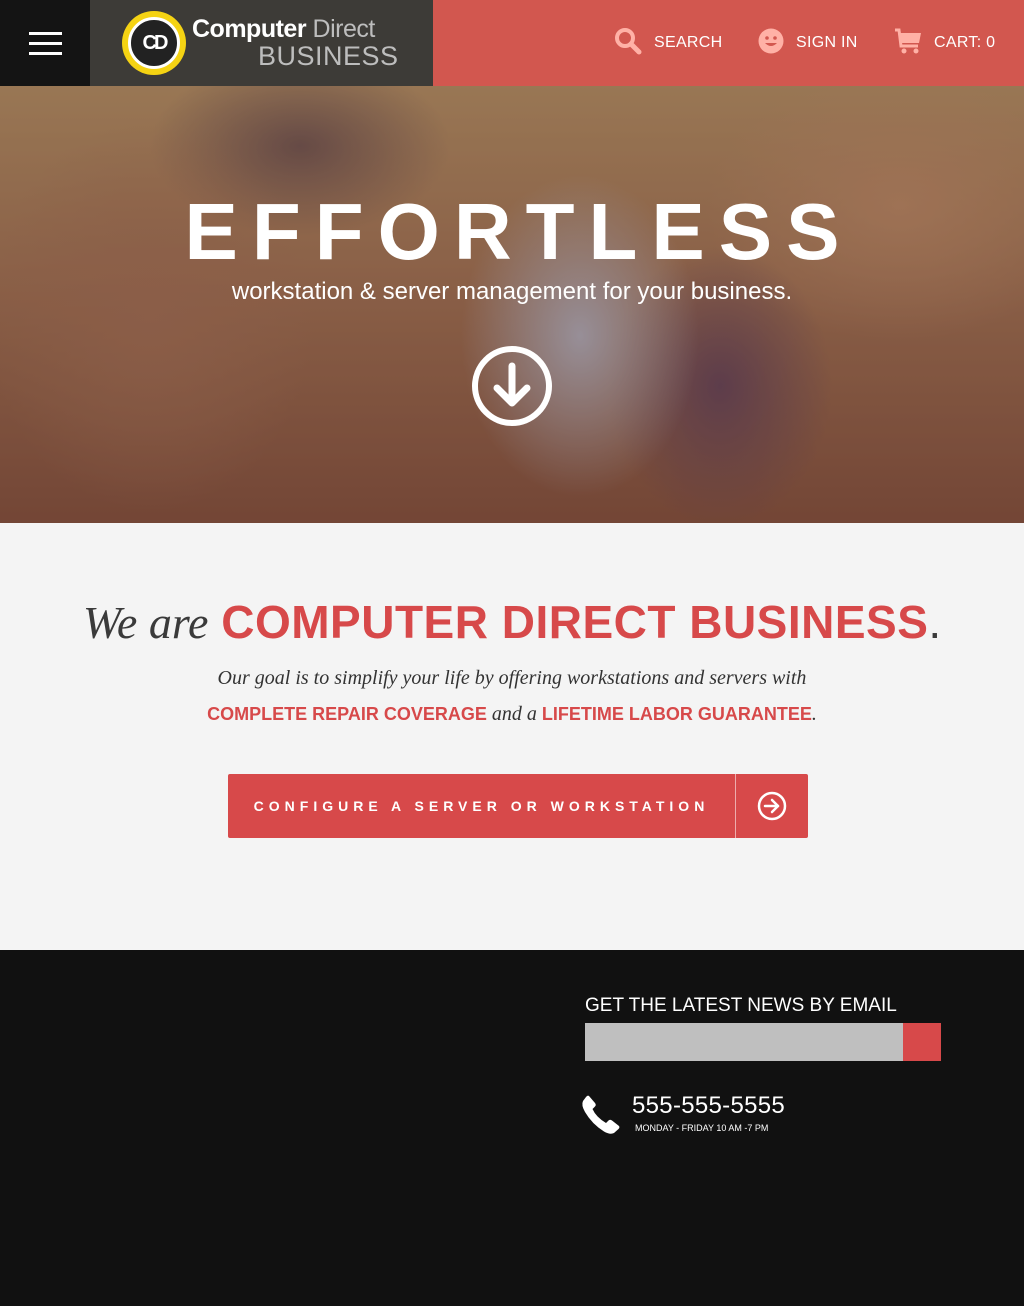 This screenshot has width=1024, height=1306. I want to click on search-icon, so click(628, 43).